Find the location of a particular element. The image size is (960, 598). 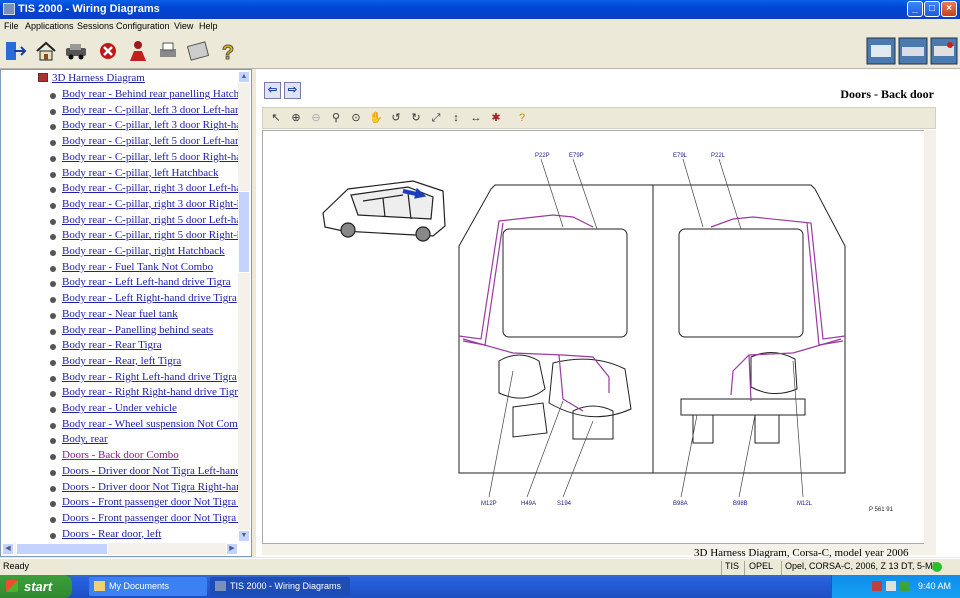

hscroll-thumb is located at coordinates (62, 549).